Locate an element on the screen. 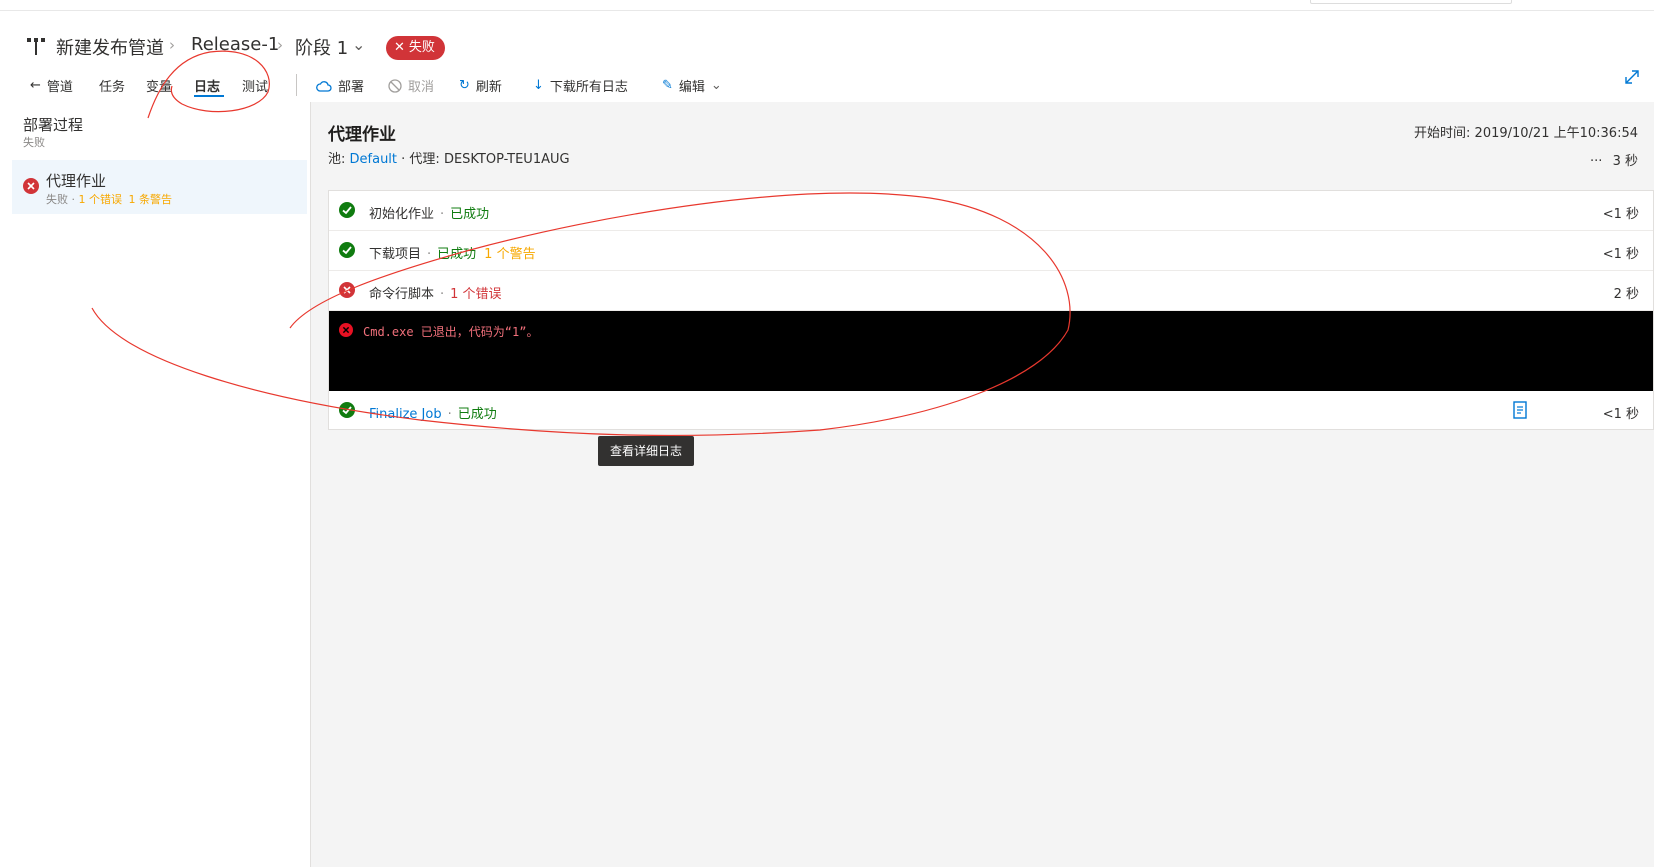 This screenshot has height=867, width=1654. toolbar-divider is located at coordinates (296, 85).